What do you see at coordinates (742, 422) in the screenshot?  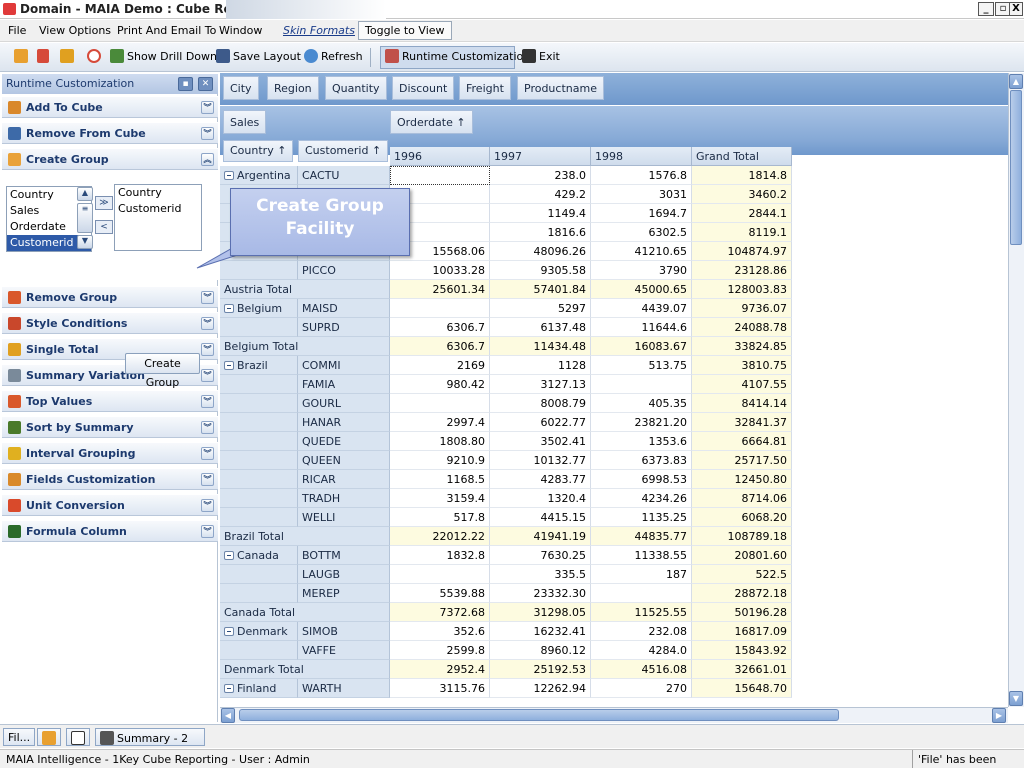 I see `grand-total-cell: 32841.37` at bounding box center [742, 422].